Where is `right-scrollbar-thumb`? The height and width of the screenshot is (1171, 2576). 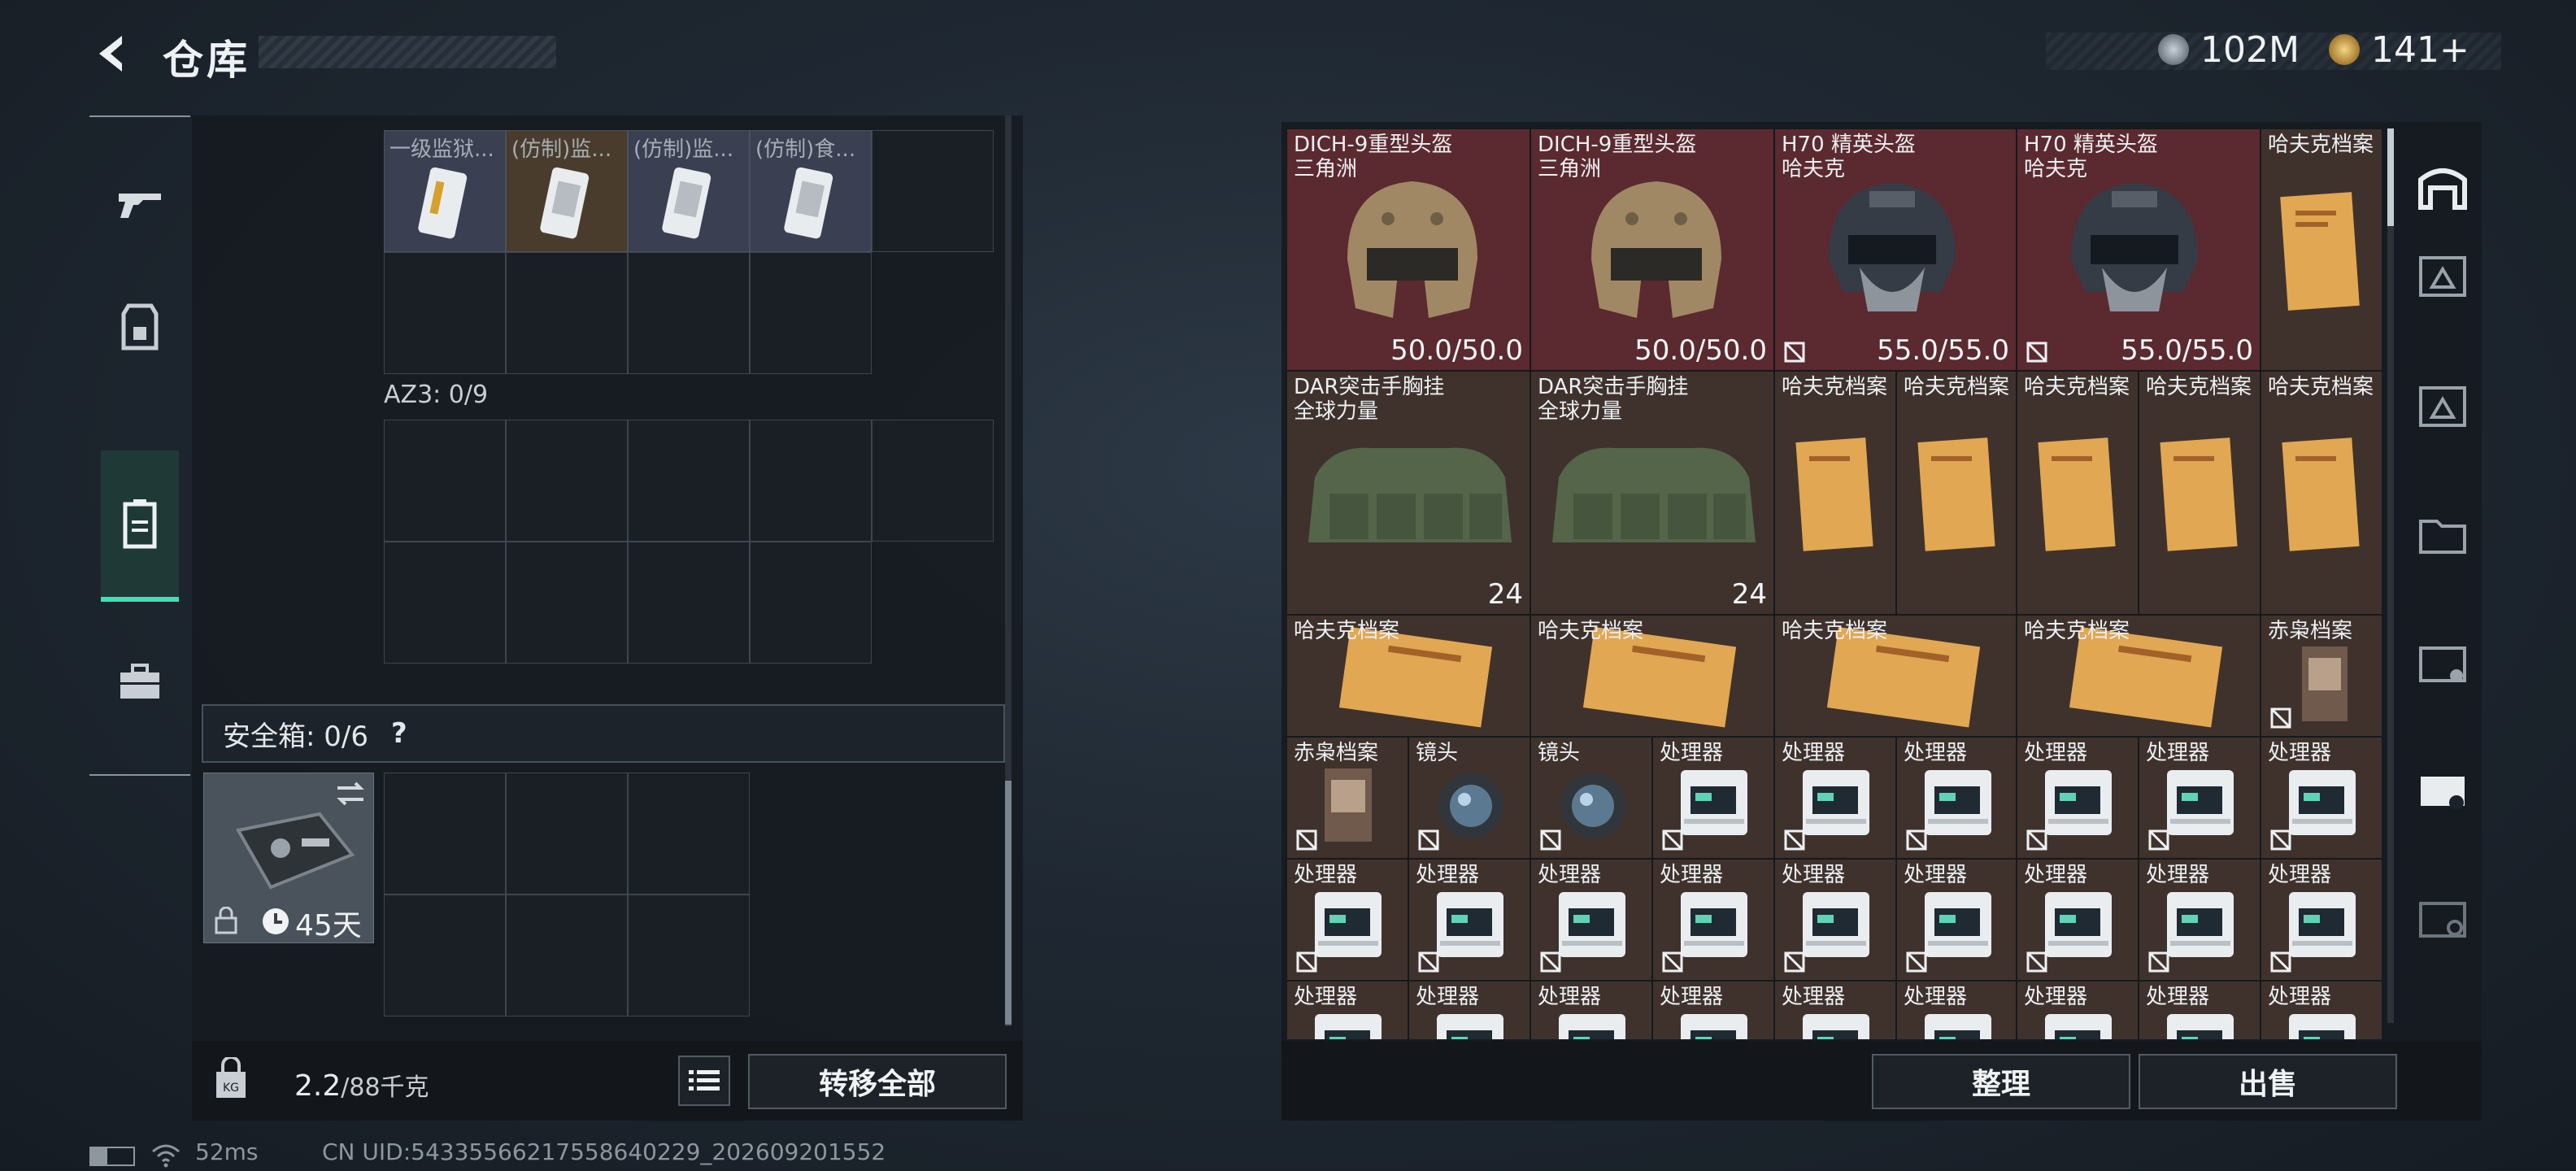 right-scrollbar-thumb is located at coordinates (2390, 177).